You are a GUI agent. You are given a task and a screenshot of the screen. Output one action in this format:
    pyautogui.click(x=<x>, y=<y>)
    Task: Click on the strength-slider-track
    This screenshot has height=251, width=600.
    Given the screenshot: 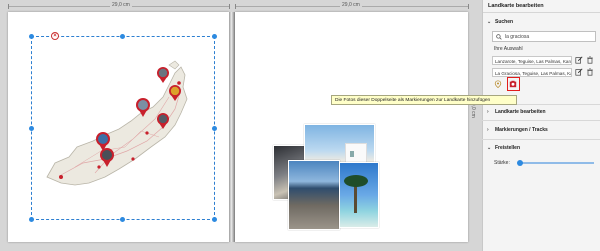 What is the action you would take?
    pyautogui.click(x=557, y=163)
    